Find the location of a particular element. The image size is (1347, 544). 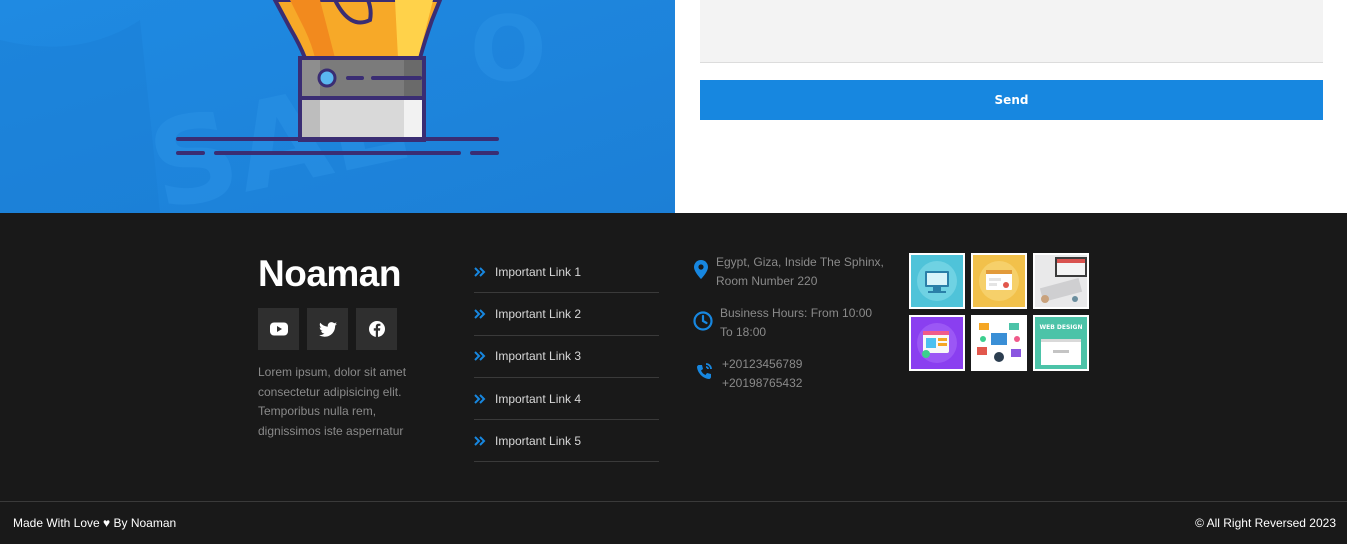

phone-number-1: +20123456789 is located at coordinates (762, 364).